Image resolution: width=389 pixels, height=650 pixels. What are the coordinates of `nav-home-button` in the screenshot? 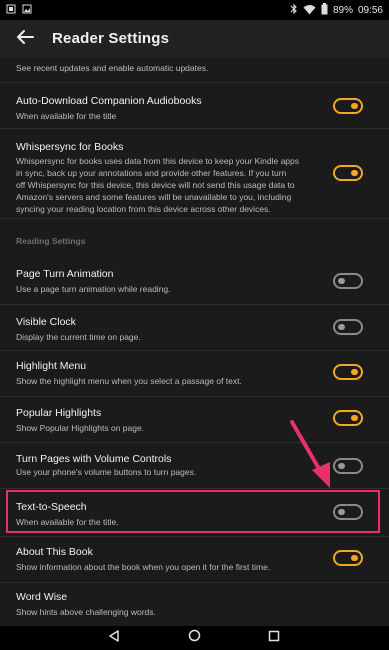 It's located at (194, 638).